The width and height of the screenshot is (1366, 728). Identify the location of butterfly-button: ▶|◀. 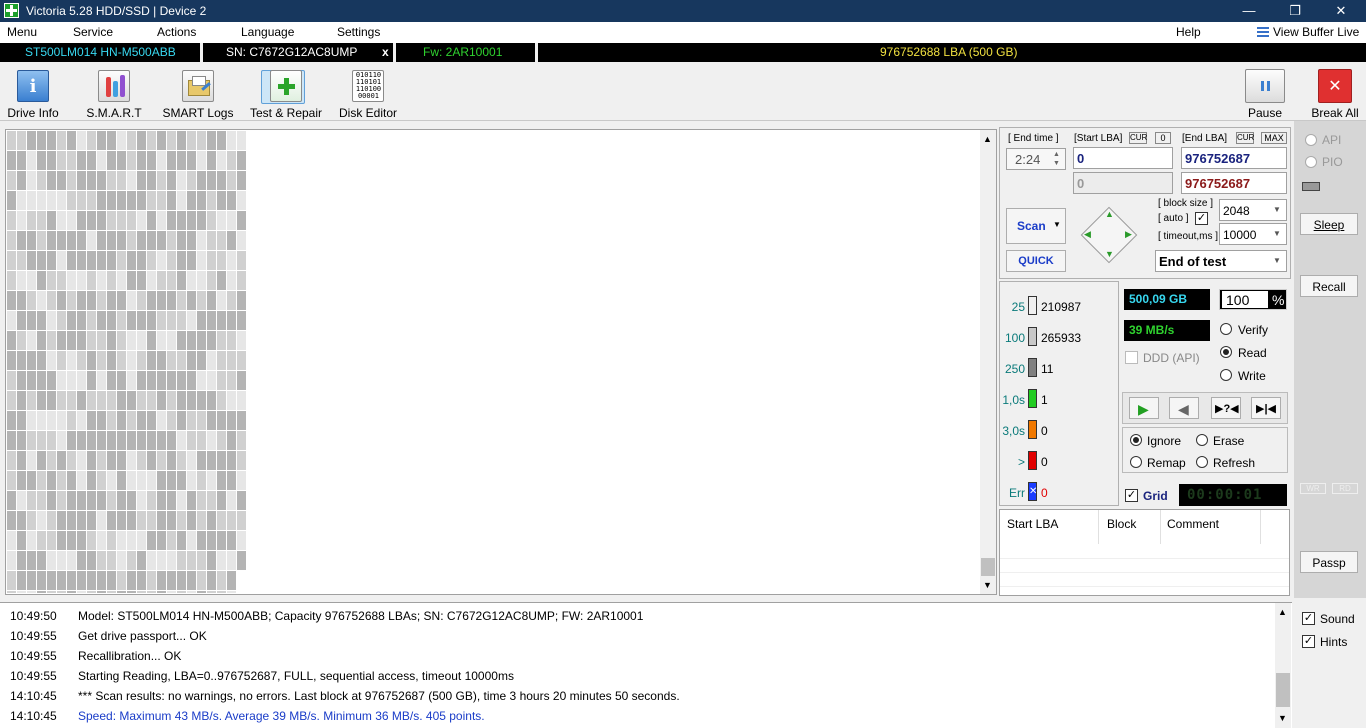
(1266, 408).